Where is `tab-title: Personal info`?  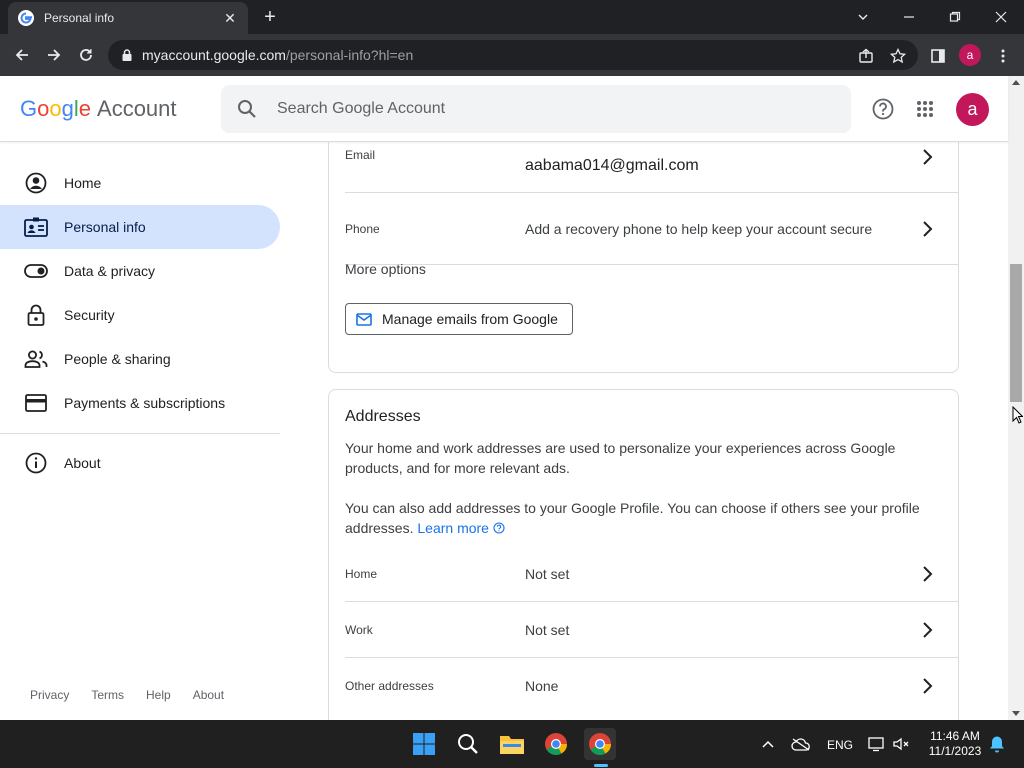
tab-title: Personal info is located at coordinates (79, 18).